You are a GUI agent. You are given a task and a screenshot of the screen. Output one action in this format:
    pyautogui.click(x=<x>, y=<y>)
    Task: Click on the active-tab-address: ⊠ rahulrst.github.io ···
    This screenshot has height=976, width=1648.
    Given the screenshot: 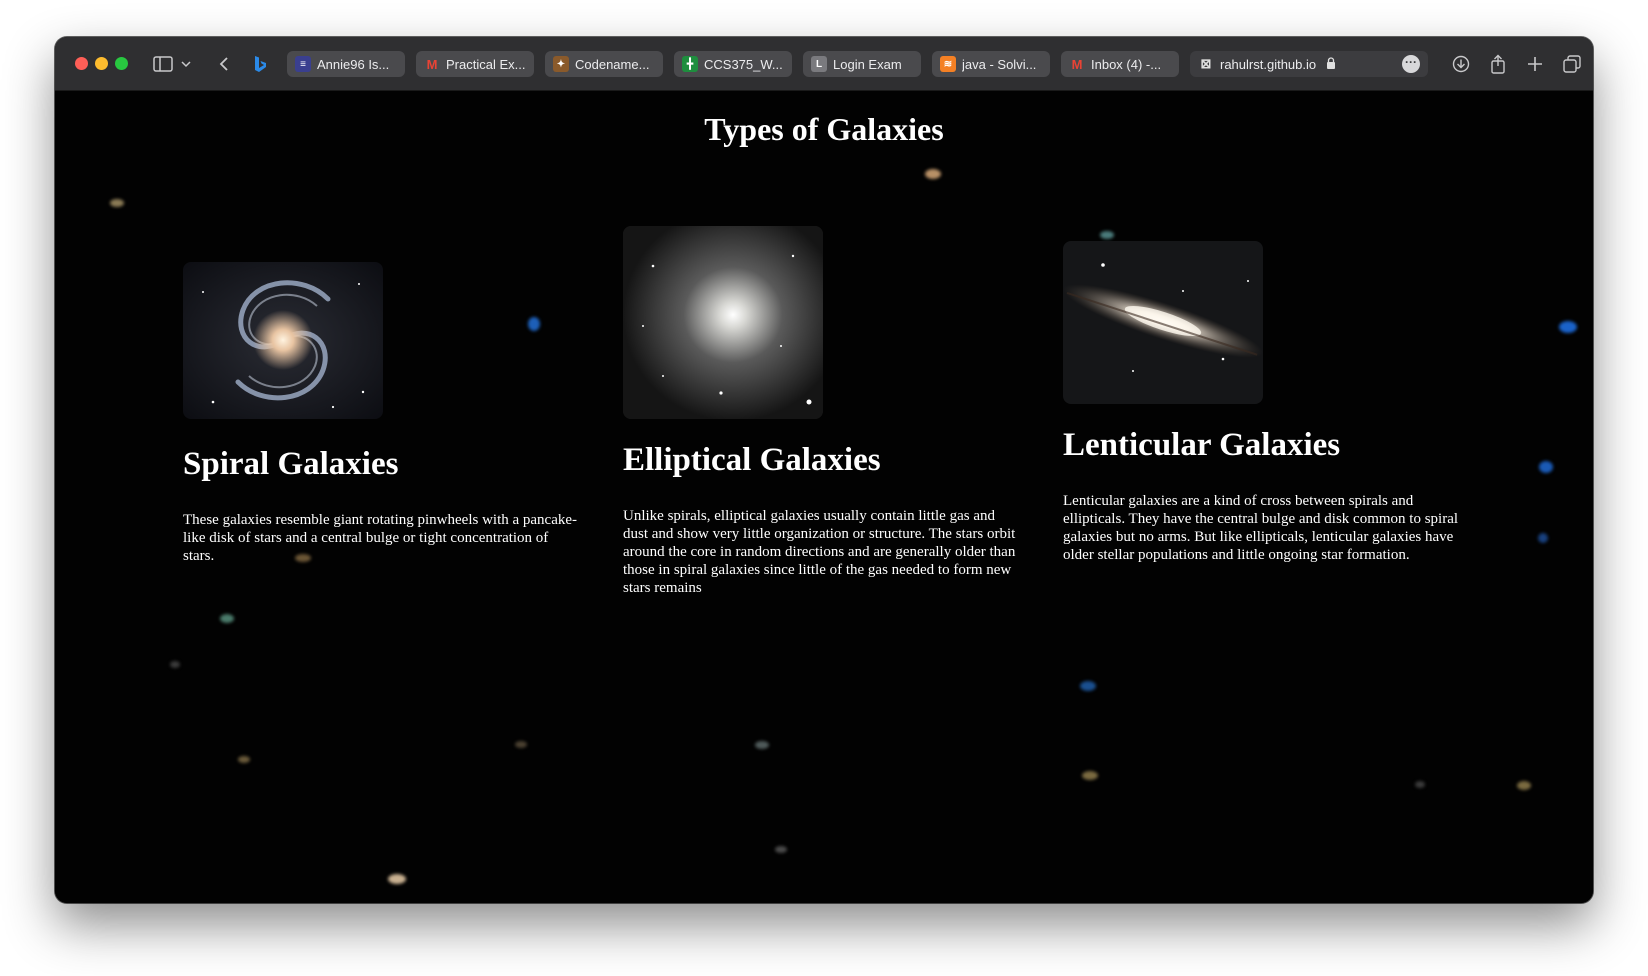 What is the action you would take?
    pyautogui.click(x=1309, y=64)
    